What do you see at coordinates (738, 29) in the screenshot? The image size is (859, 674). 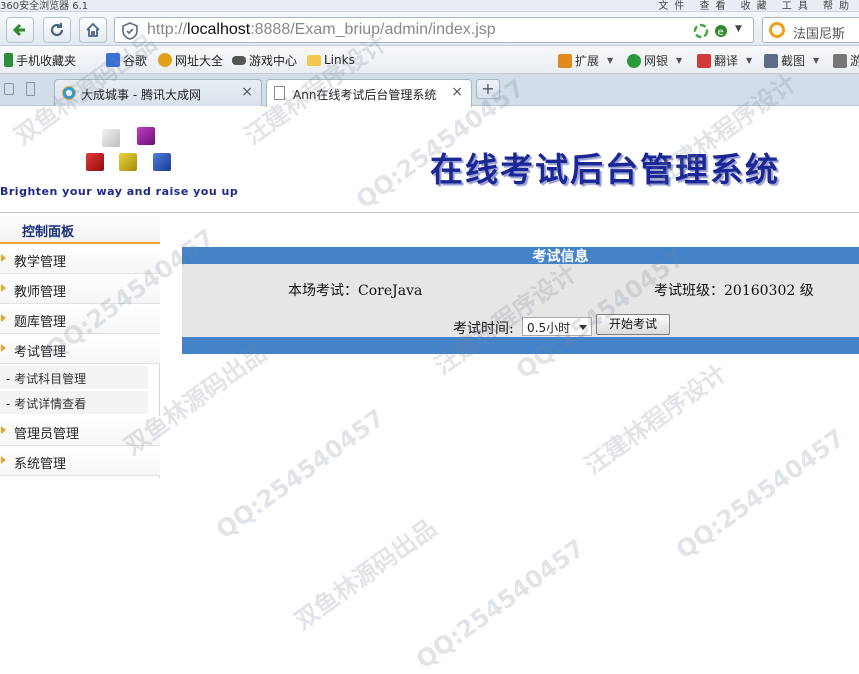 I see `url-dropdown-icon: ▼` at bounding box center [738, 29].